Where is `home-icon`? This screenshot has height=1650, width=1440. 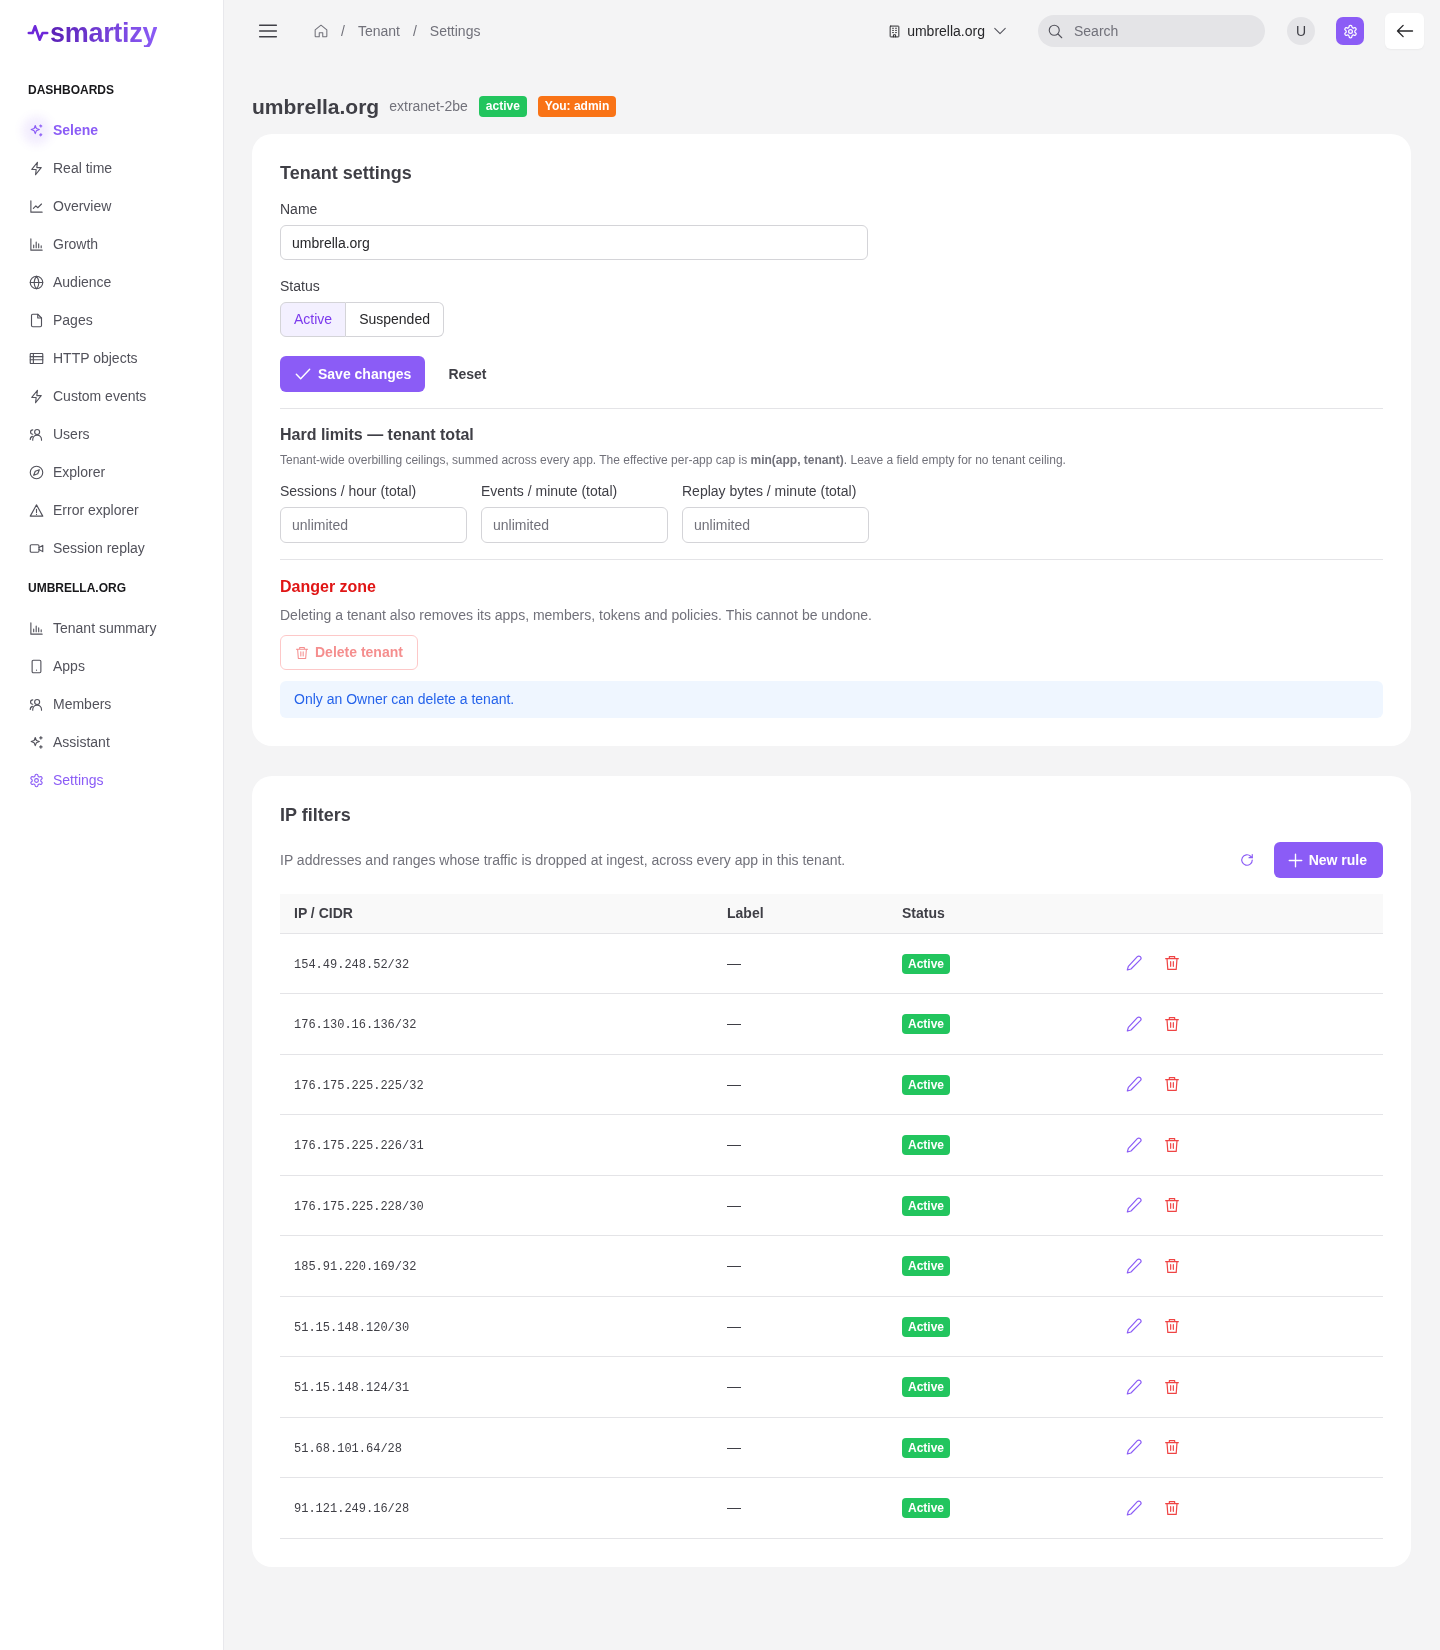 home-icon is located at coordinates (321, 31).